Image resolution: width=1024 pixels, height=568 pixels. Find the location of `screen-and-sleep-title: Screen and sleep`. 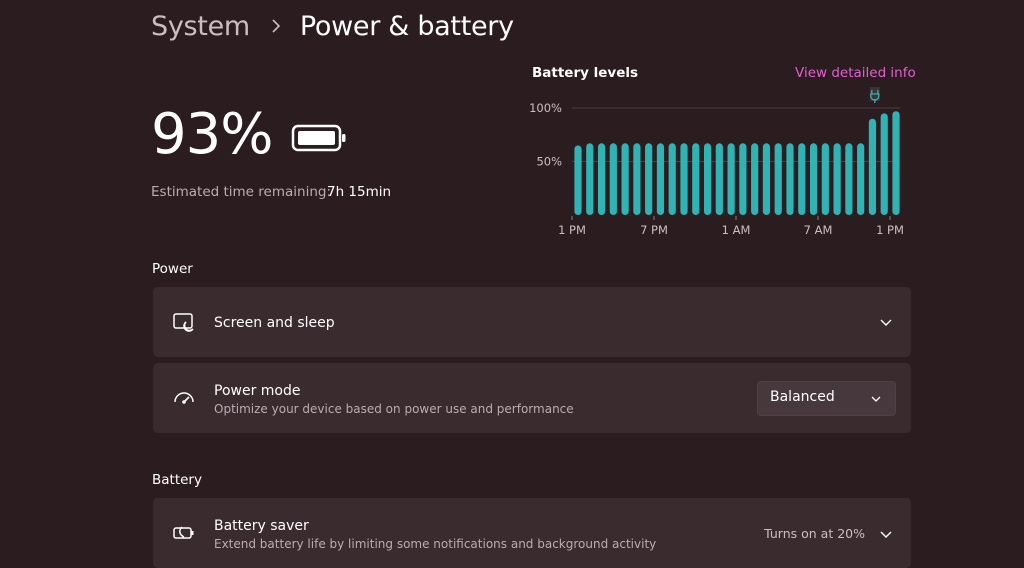

screen-and-sleep-title: Screen and sleep is located at coordinates (274, 323).